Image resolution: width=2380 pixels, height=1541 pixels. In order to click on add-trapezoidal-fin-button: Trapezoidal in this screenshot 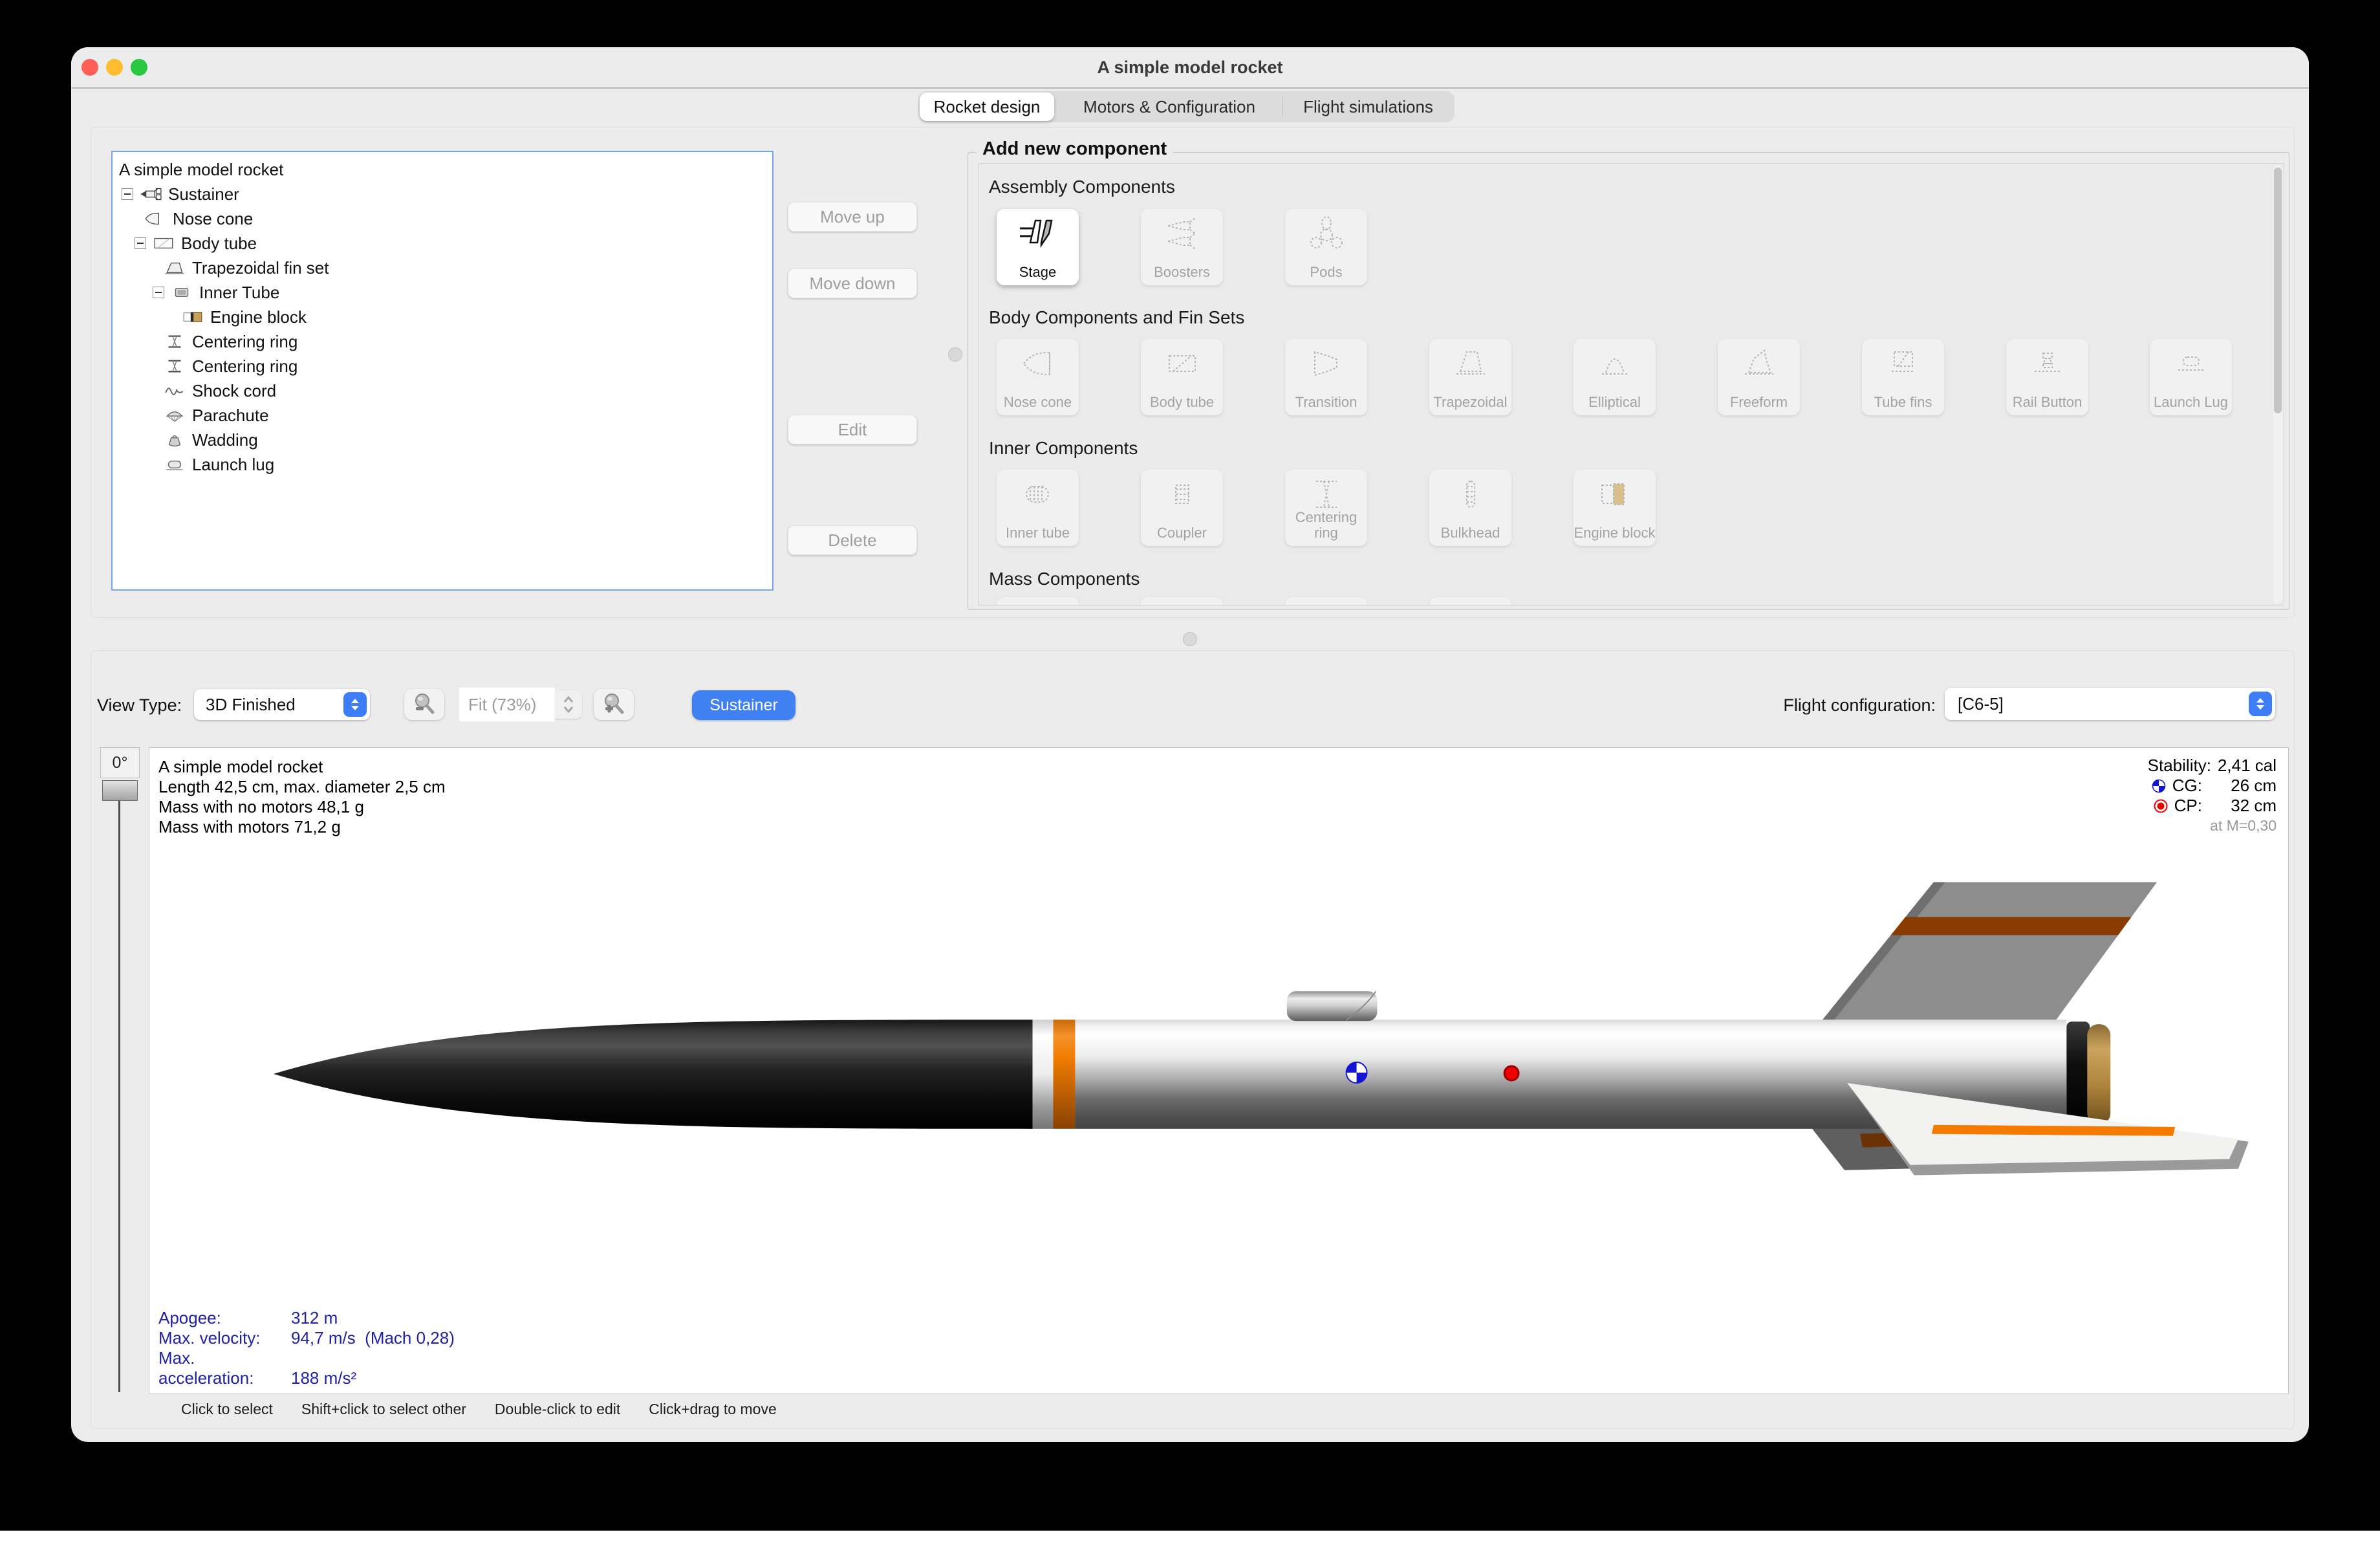, I will do `click(1470, 377)`.